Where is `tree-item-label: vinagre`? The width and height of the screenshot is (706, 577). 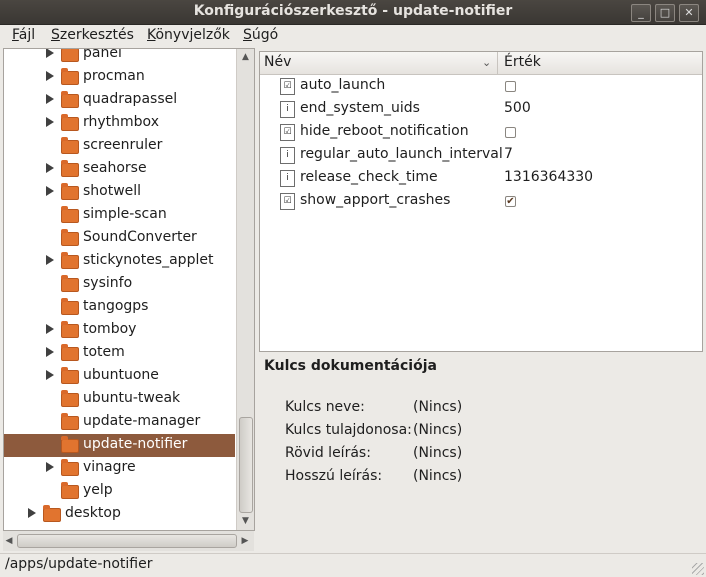 tree-item-label: vinagre is located at coordinates (109, 467).